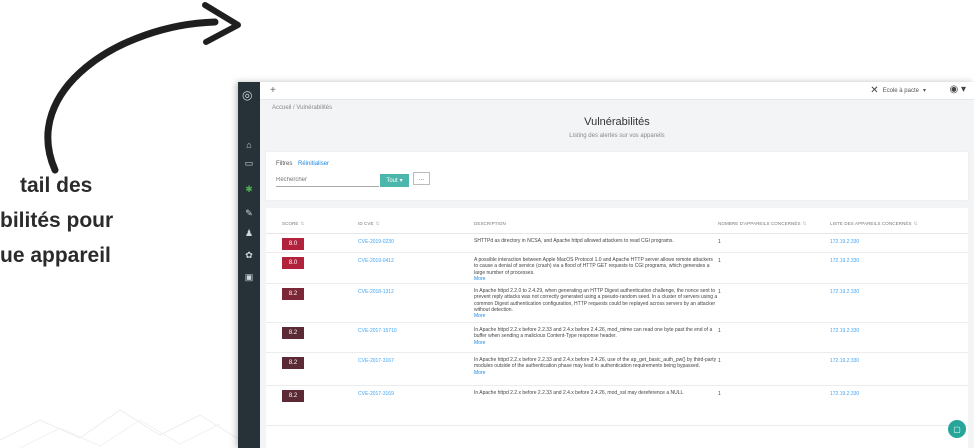 The image size is (974, 448). I want to click on add-button: +, so click(273, 90).